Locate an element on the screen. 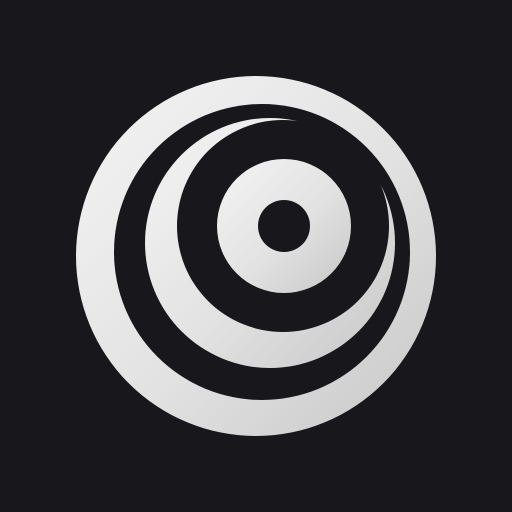 The width and height of the screenshot is (512, 512). center-dot is located at coordinates (284, 226).